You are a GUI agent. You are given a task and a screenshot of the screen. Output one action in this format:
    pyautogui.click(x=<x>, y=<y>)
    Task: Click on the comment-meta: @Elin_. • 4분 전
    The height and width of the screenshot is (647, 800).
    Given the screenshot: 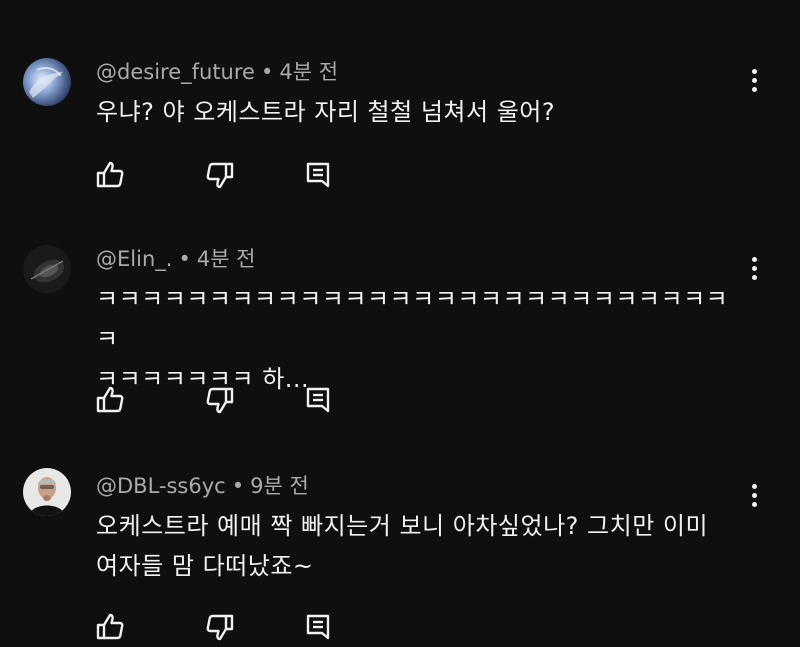 What is the action you would take?
    pyautogui.click(x=176, y=259)
    